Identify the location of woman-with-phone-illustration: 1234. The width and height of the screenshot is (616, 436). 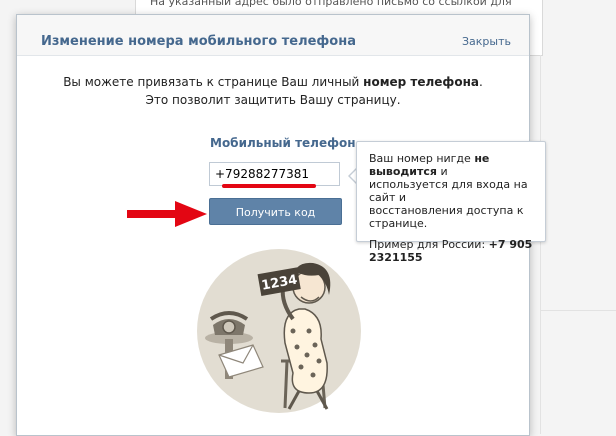
(279, 331).